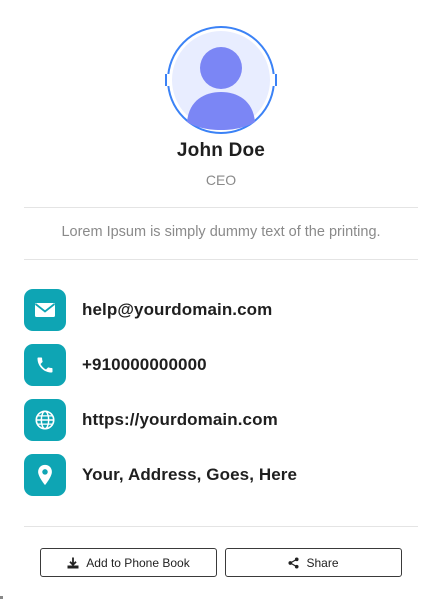 The width and height of the screenshot is (442, 602). Describe the element at coordinates (221, 150) in the screenshot. I see `profile-name: John Doe` at that location.